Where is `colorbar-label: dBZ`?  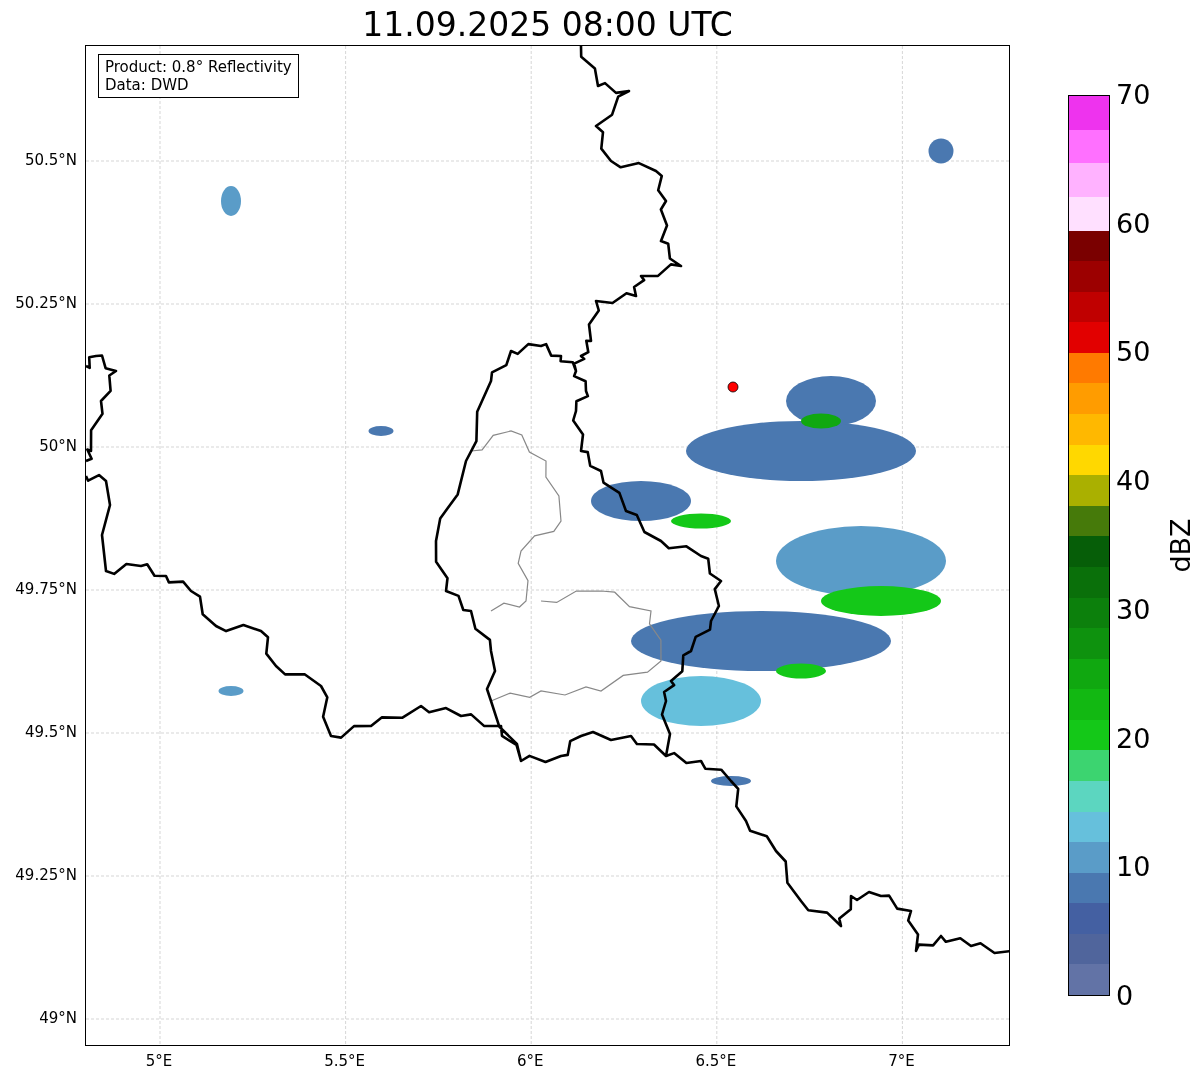
colorbar-label: dBZ is located at coordinates (1180, 545).